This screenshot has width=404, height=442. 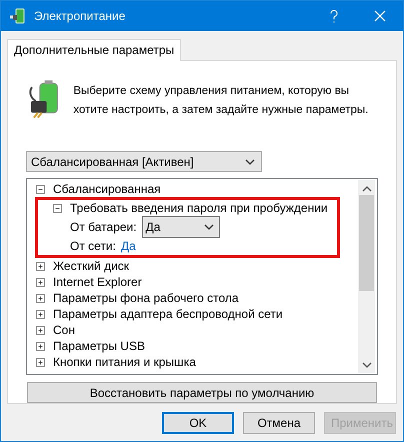 What do you see at coordinates (17, 16) in the screenshot?
I see `battery-plug-icon` at bounding box center [17, 16].